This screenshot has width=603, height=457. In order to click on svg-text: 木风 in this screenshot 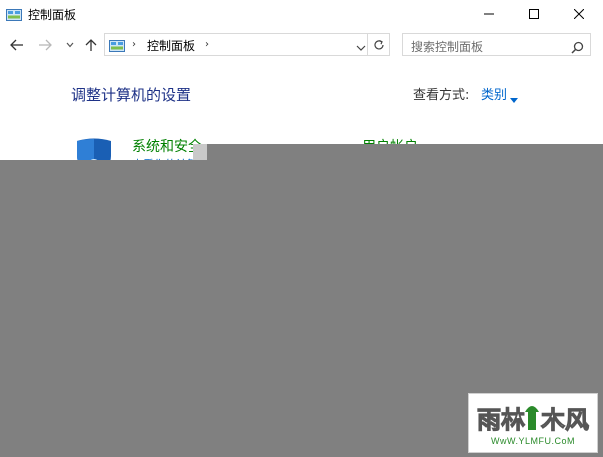, I will do `click(564, 420)`.